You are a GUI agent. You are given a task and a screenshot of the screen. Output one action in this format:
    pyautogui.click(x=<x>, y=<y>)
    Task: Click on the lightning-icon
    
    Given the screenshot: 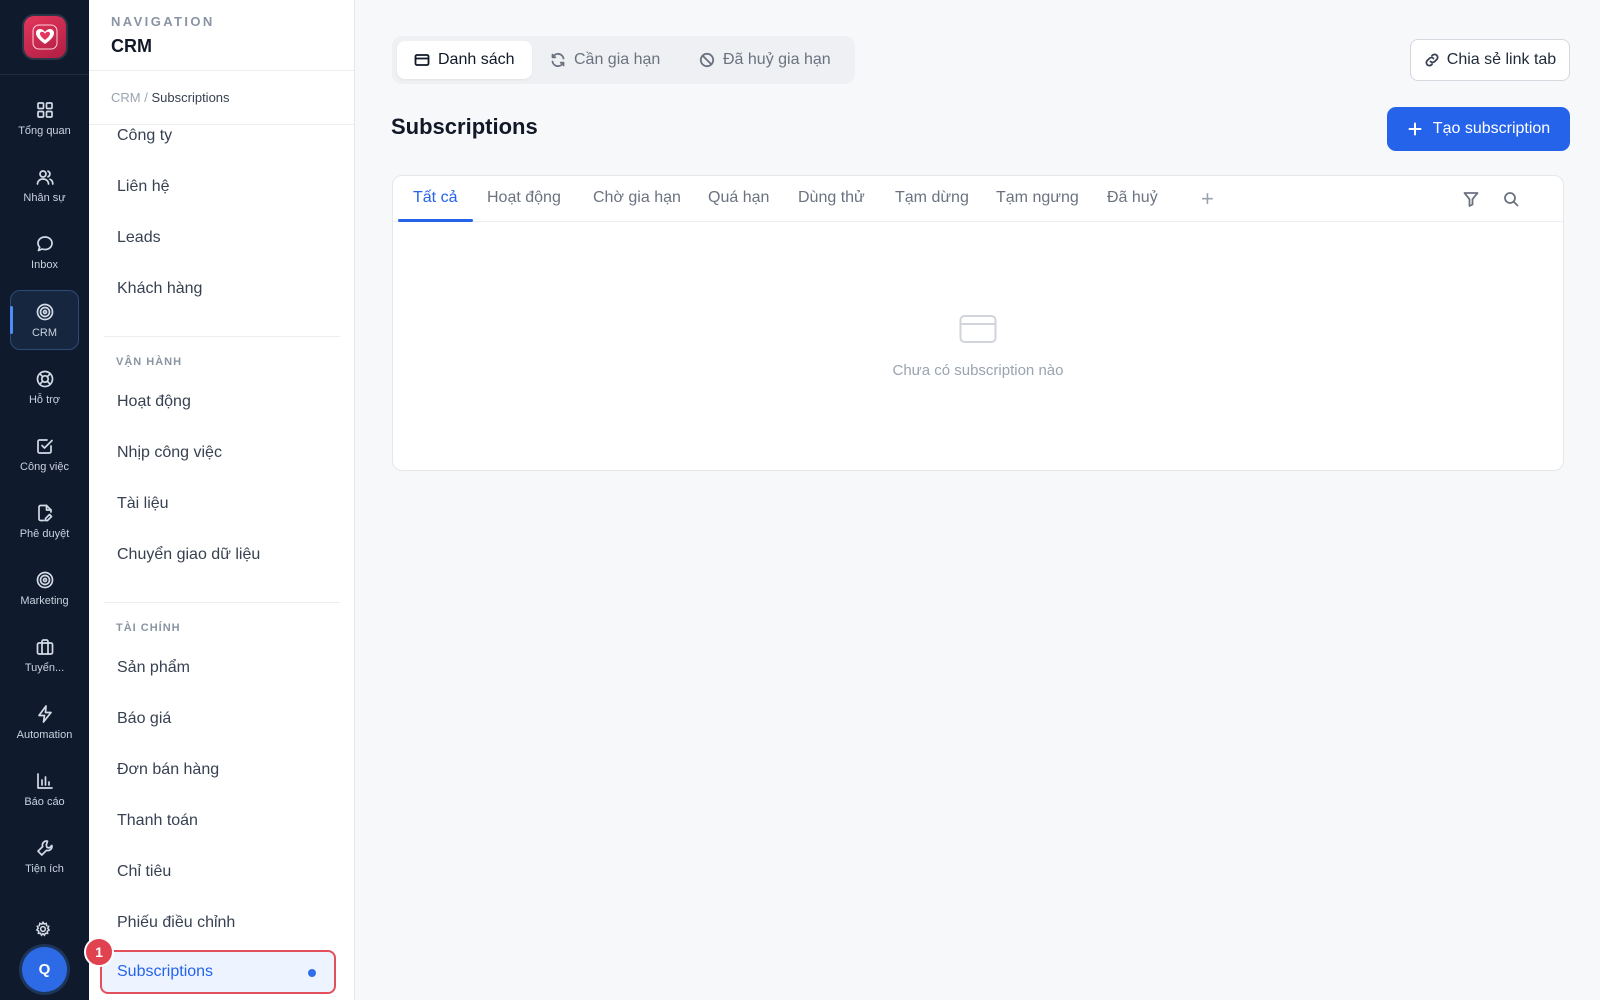 What is the action you would take?
    pyautogui.click(x=44, y=713)
    